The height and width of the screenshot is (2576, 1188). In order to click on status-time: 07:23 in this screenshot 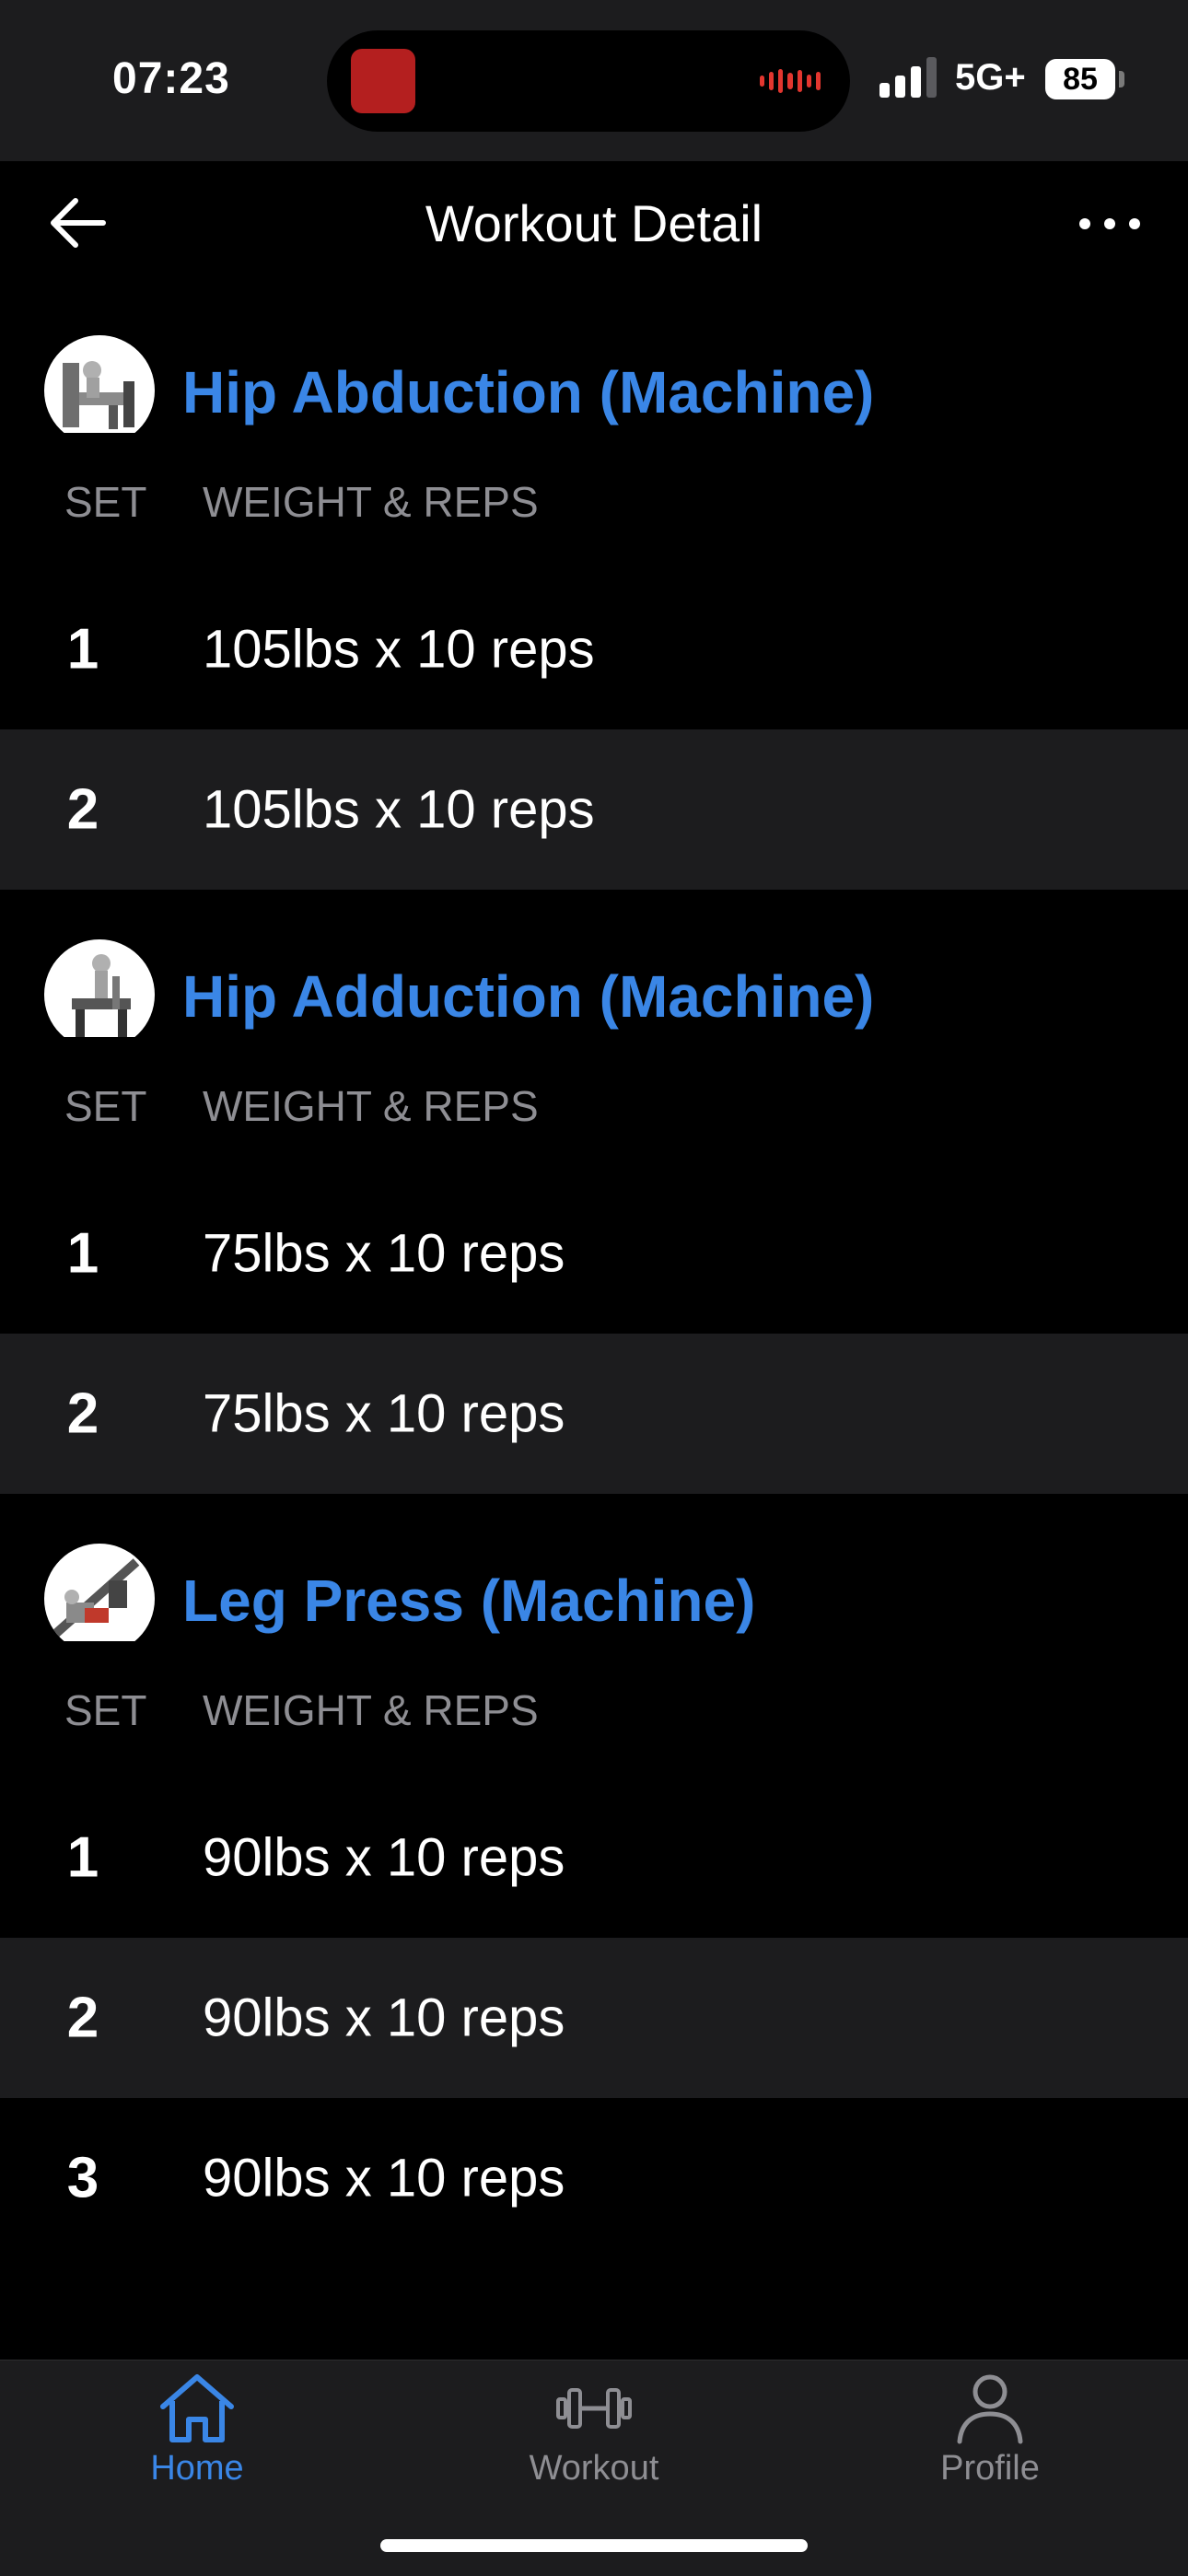, I will do `click(171, 78)`.